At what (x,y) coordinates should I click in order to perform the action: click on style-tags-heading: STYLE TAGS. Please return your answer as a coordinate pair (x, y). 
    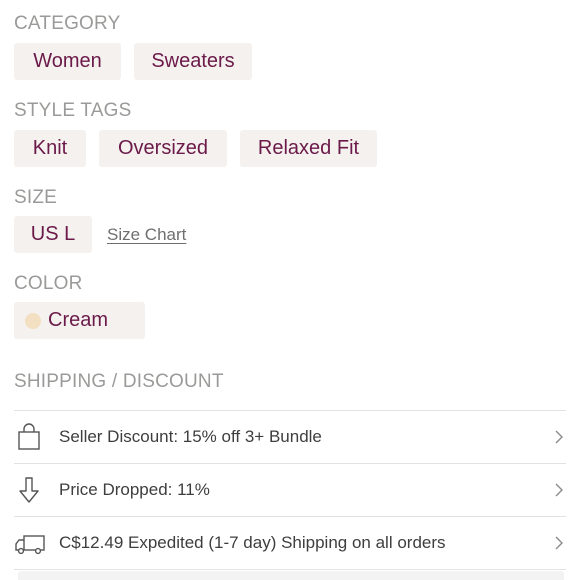
    Looking at the image, I should click on (73, 110).